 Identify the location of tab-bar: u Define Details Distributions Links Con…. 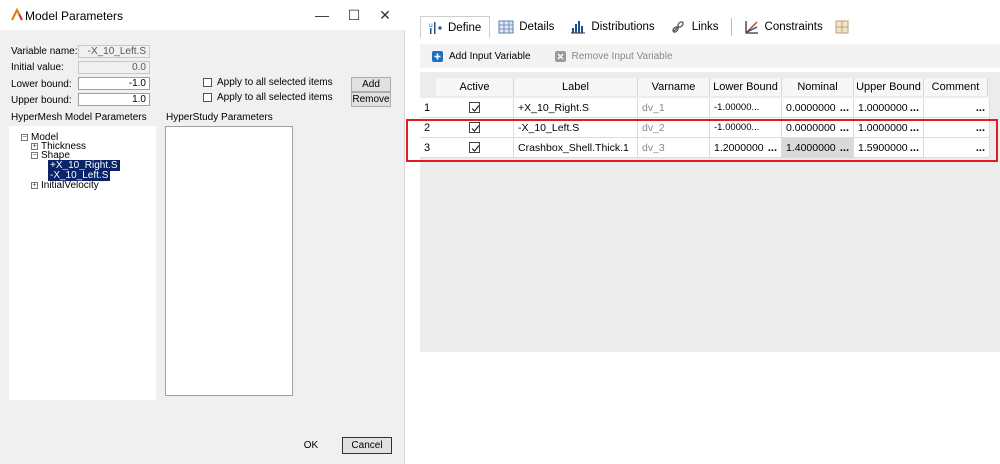
(710, 27).